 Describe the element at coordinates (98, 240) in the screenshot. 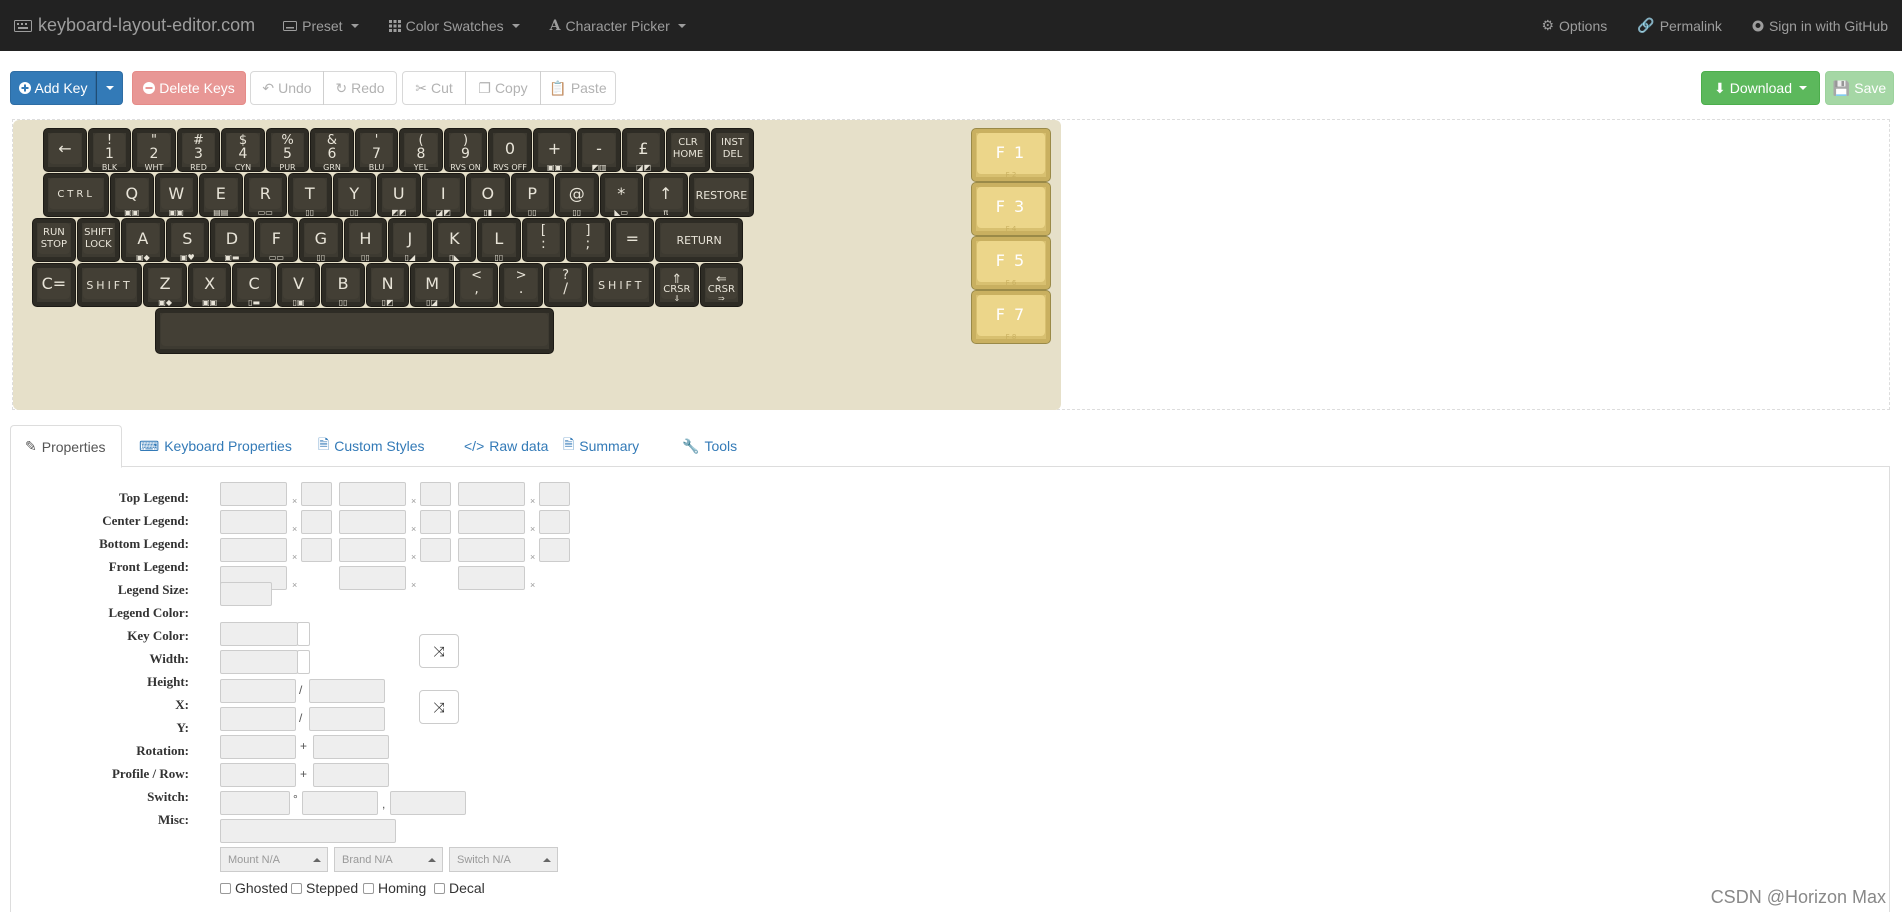

I see `keycap: SHIFT LOCK` at that location.